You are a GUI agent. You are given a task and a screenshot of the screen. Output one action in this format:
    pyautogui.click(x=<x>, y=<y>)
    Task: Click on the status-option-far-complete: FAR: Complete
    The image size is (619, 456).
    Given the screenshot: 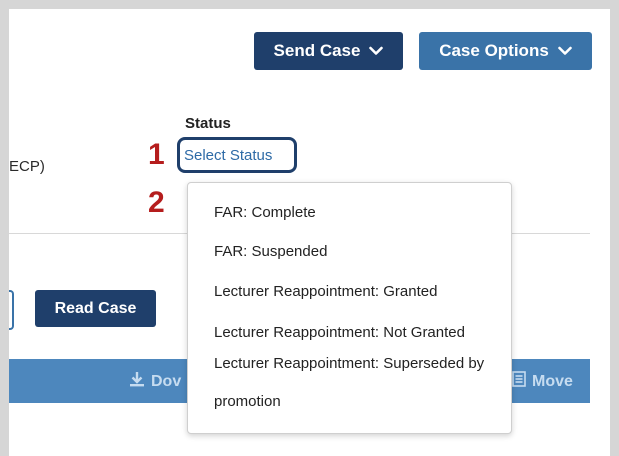 What is the action you would take?
    pyautogui.click(x=265, y=212)
    